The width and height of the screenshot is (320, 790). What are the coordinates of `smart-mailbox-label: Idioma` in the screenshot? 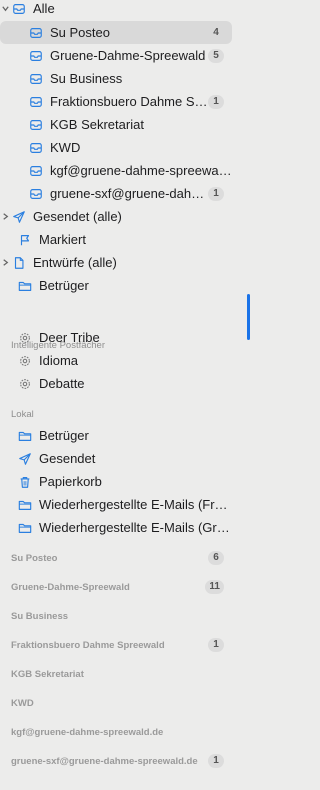 It's located at (59, 360).